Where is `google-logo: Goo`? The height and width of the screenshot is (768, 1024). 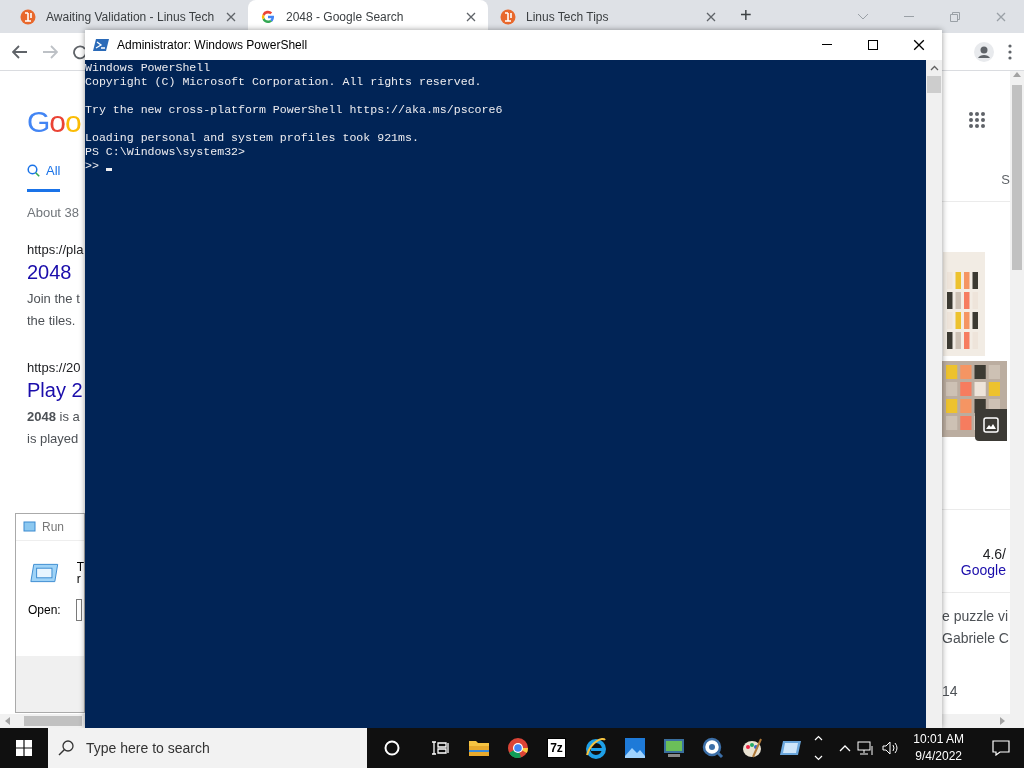 google-logo: Goo is located at coordinates (54, 122).